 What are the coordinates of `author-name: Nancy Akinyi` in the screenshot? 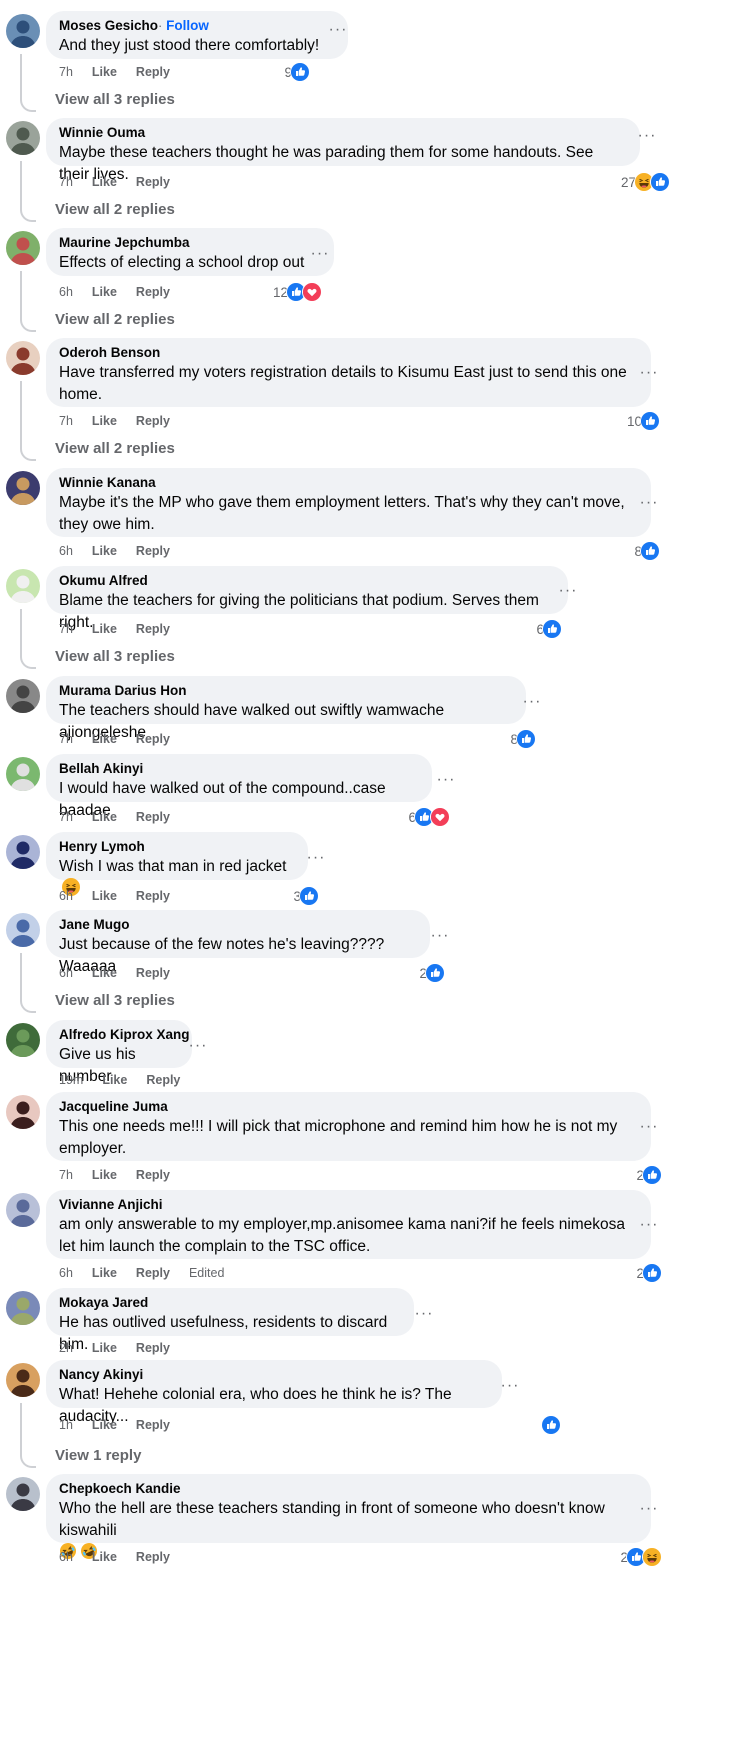 It's located at (101, 1374).